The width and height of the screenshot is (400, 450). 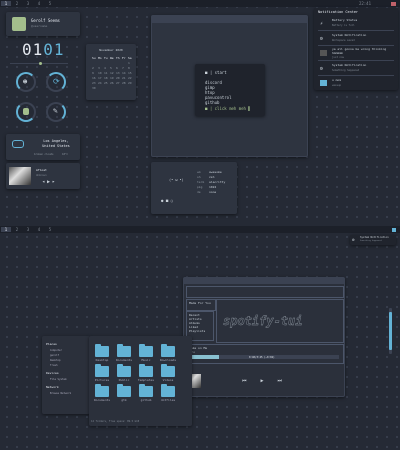 What do you see at coordinates (106, 73) in the screenshot?
I see `calendar-date: 11` at bounding box center [106, 73].